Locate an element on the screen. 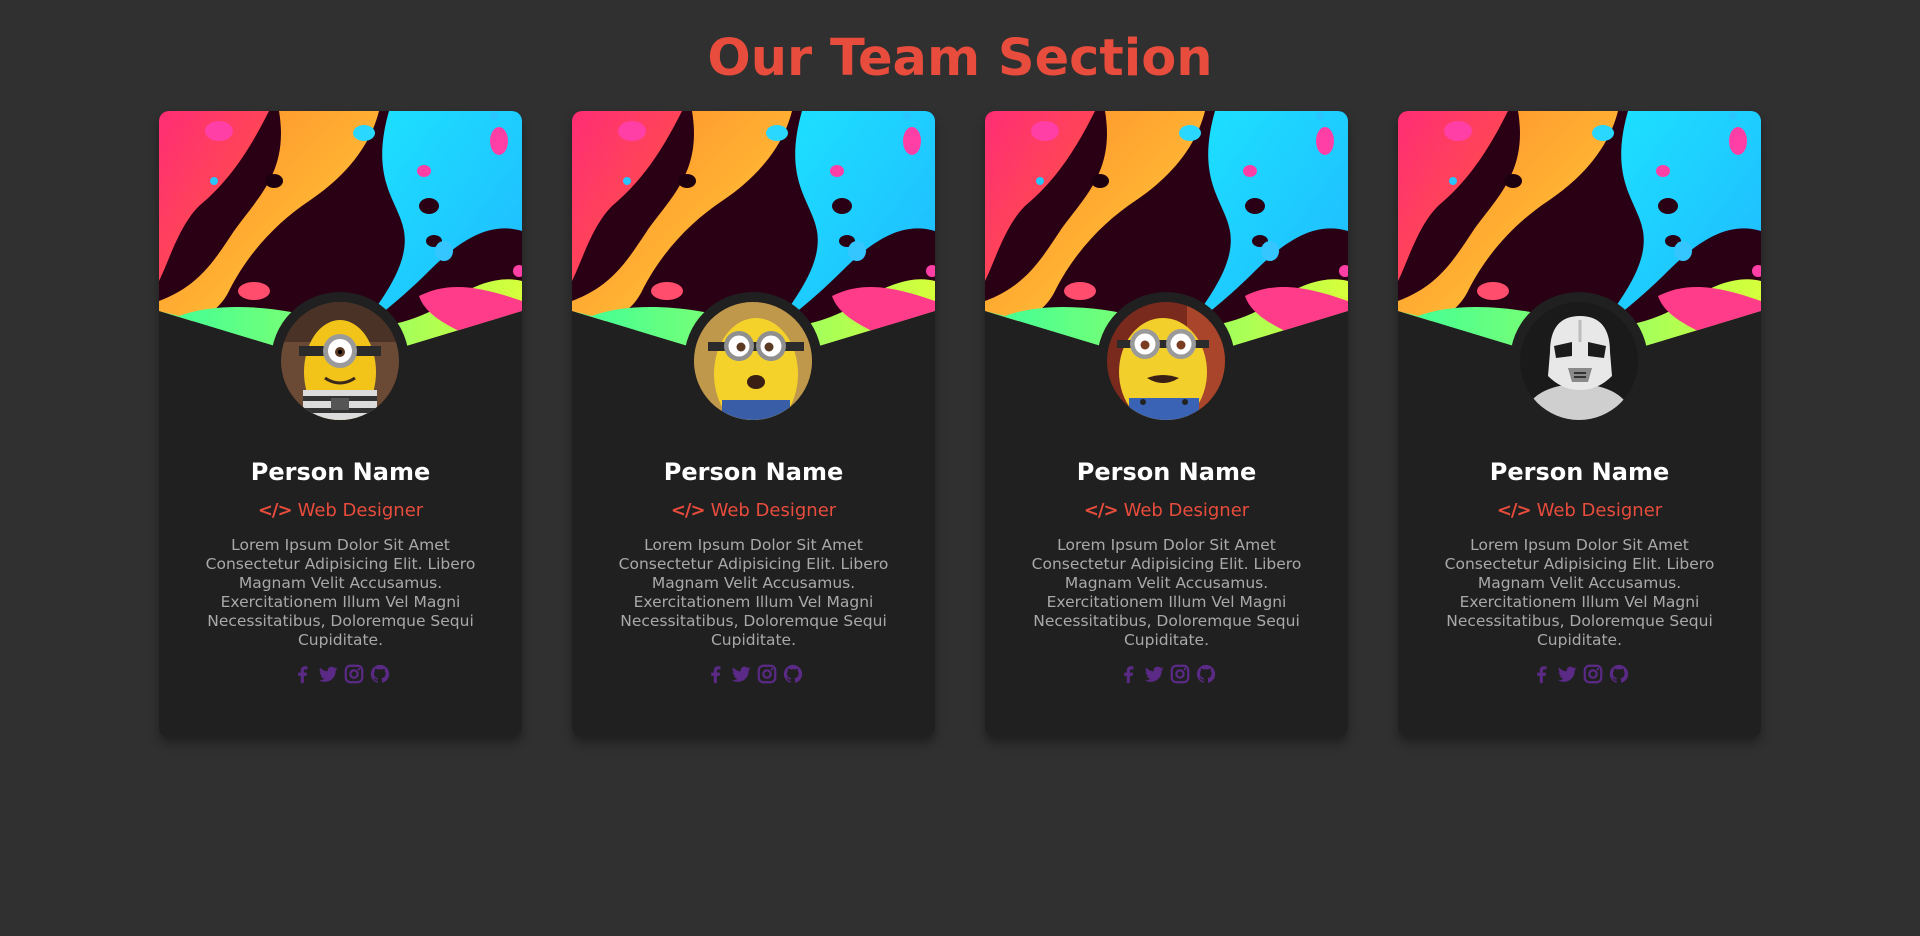  stormtrooper-avatar is located at coordinates (1579, 361).